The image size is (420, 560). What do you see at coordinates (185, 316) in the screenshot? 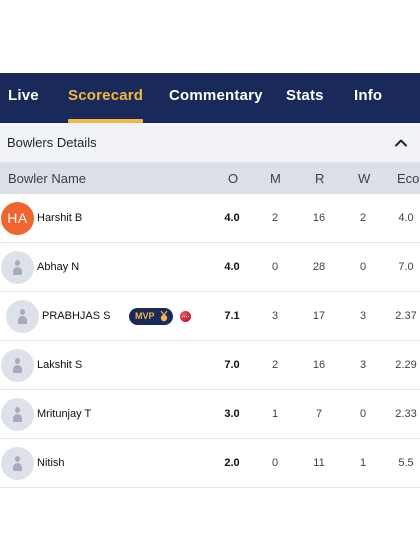
I see `cricket-ball-icon` at bounding box center [185, 316].